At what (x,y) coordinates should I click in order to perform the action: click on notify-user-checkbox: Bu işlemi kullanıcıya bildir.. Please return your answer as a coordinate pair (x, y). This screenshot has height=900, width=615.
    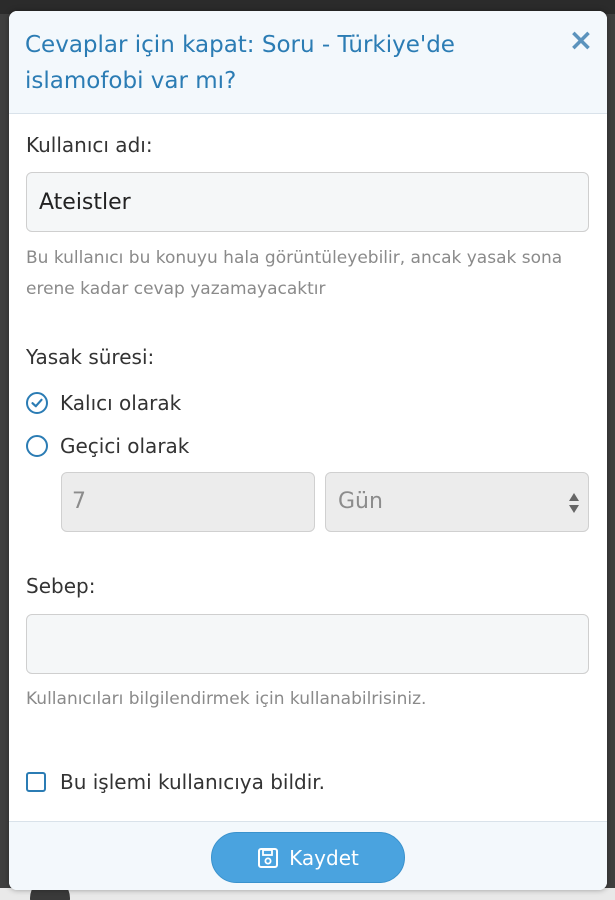
    Looking at the image, I should click on (175, 782).